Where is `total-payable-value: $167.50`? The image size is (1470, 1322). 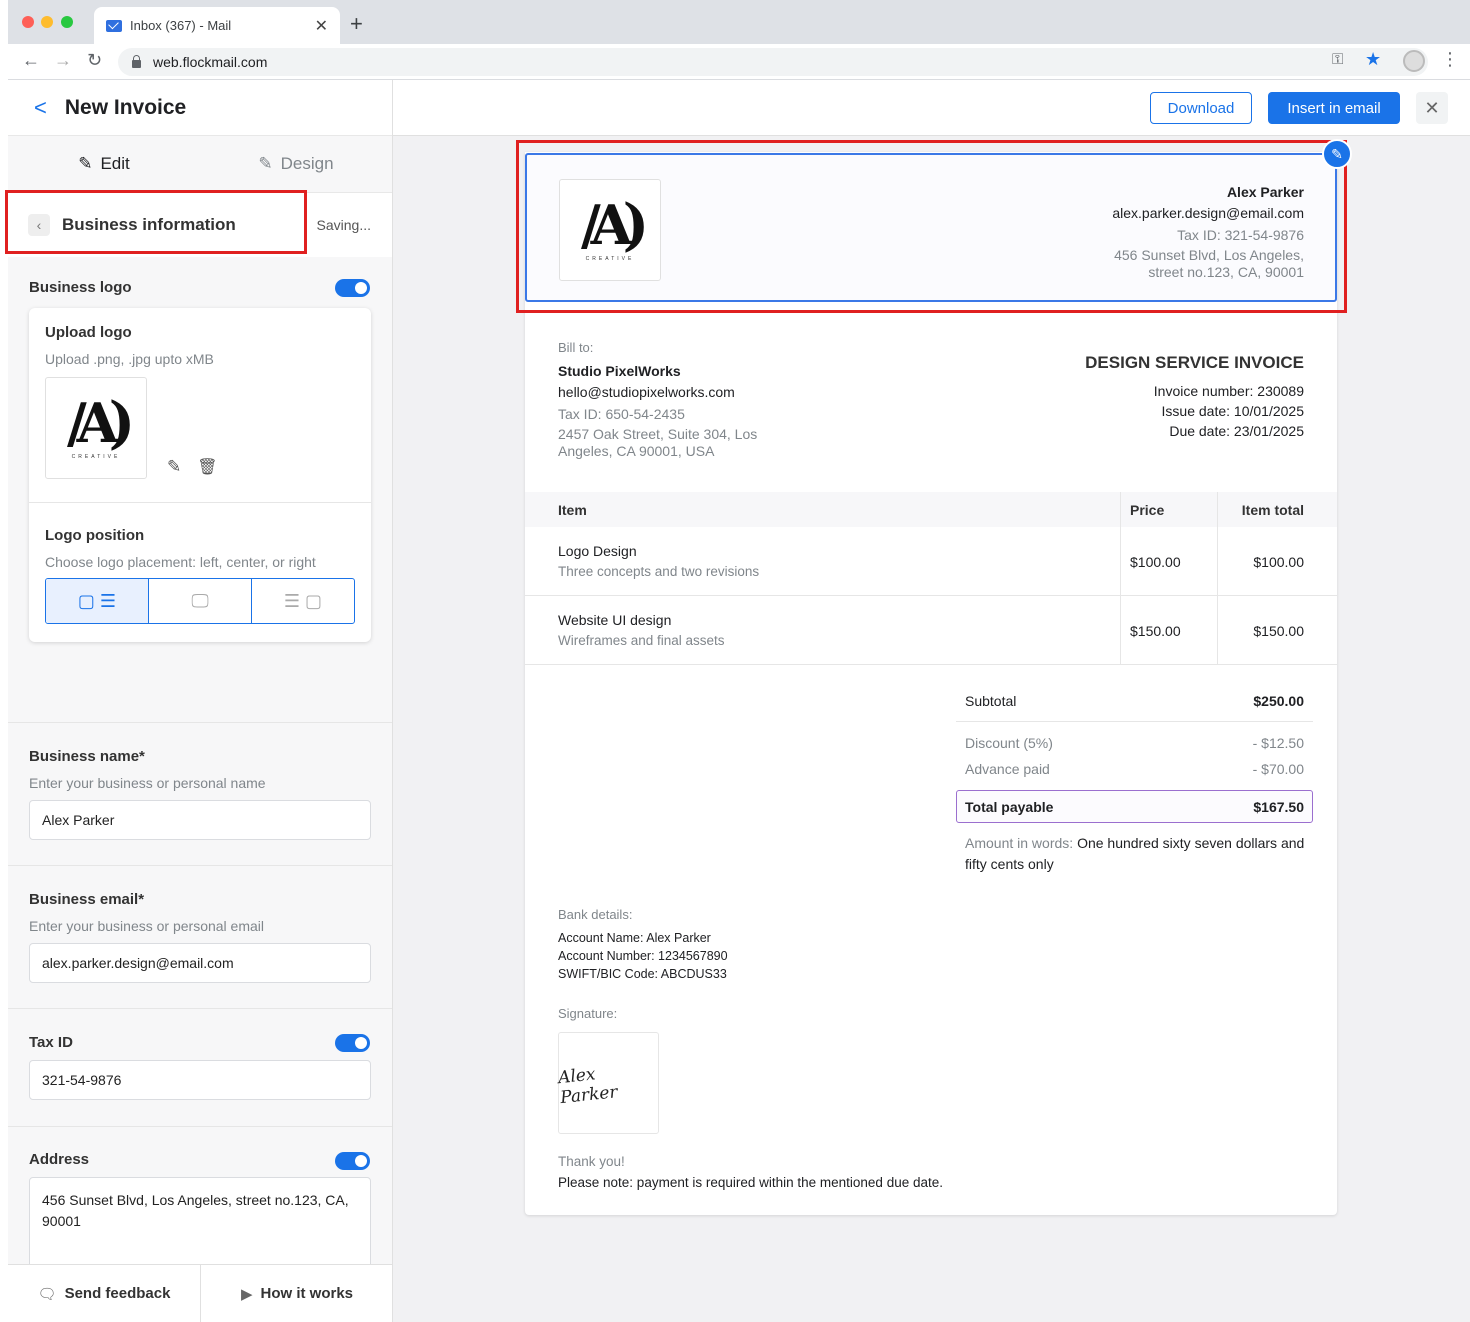 total-payable-value: $167.50 is located at coordinates (1278, 807).